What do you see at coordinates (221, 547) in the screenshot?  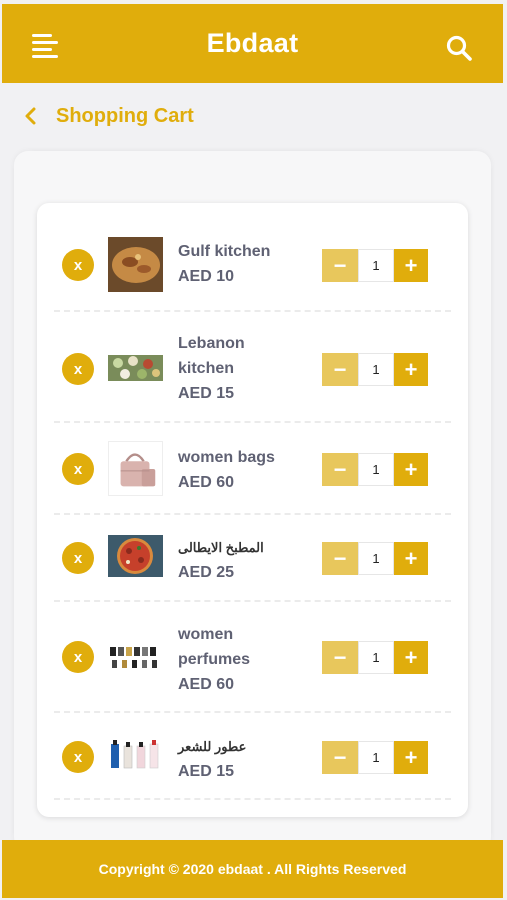 I see `item-name: المطبخ الايطالى` at bounding box center [221, 547].